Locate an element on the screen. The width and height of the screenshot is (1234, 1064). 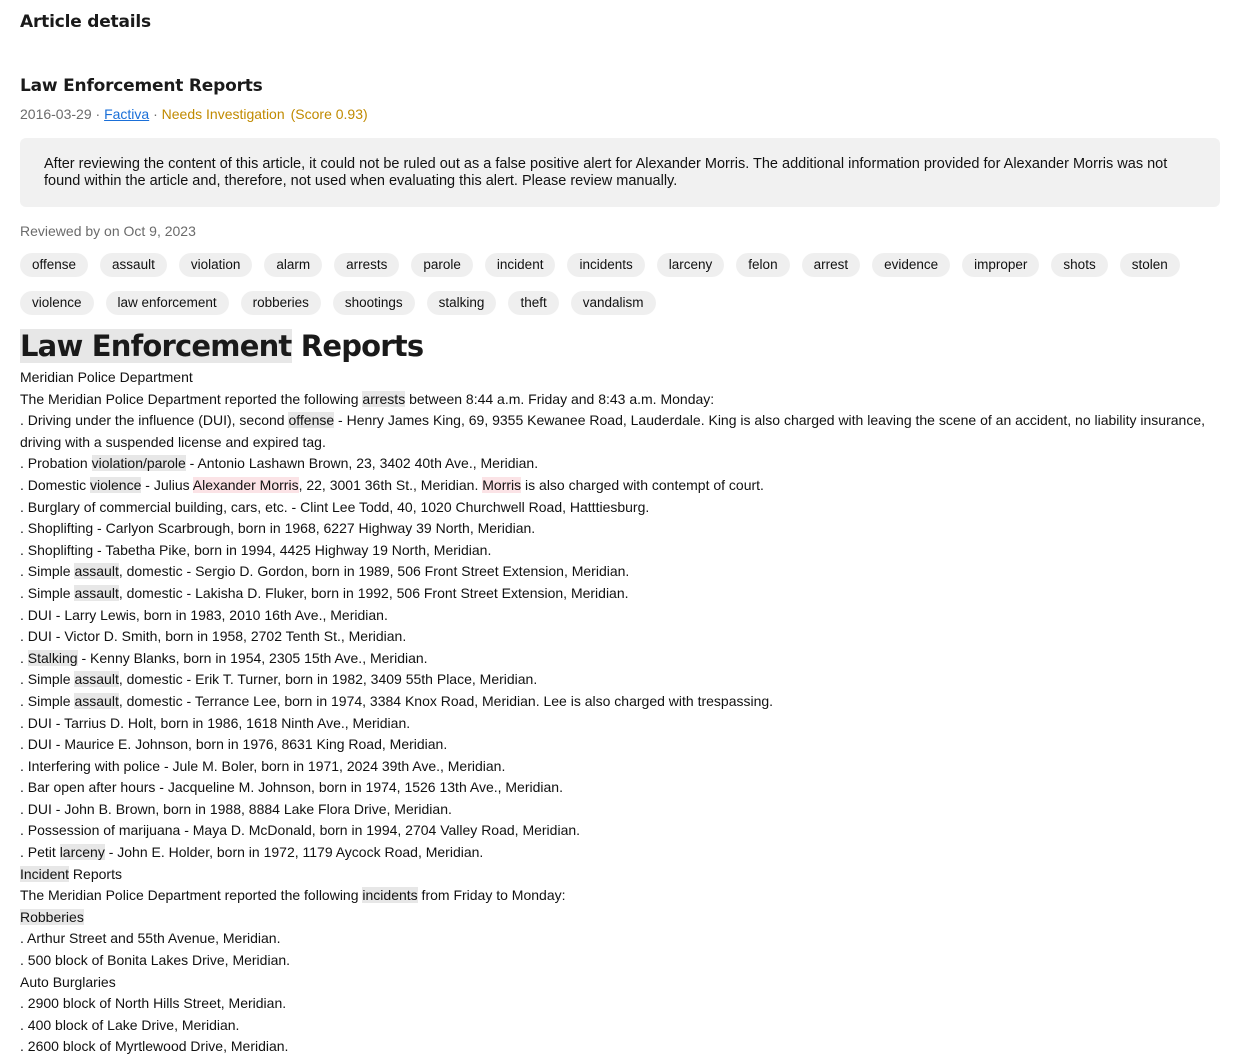
keyword-highlight: larceny is located at coordinates (82, 852).